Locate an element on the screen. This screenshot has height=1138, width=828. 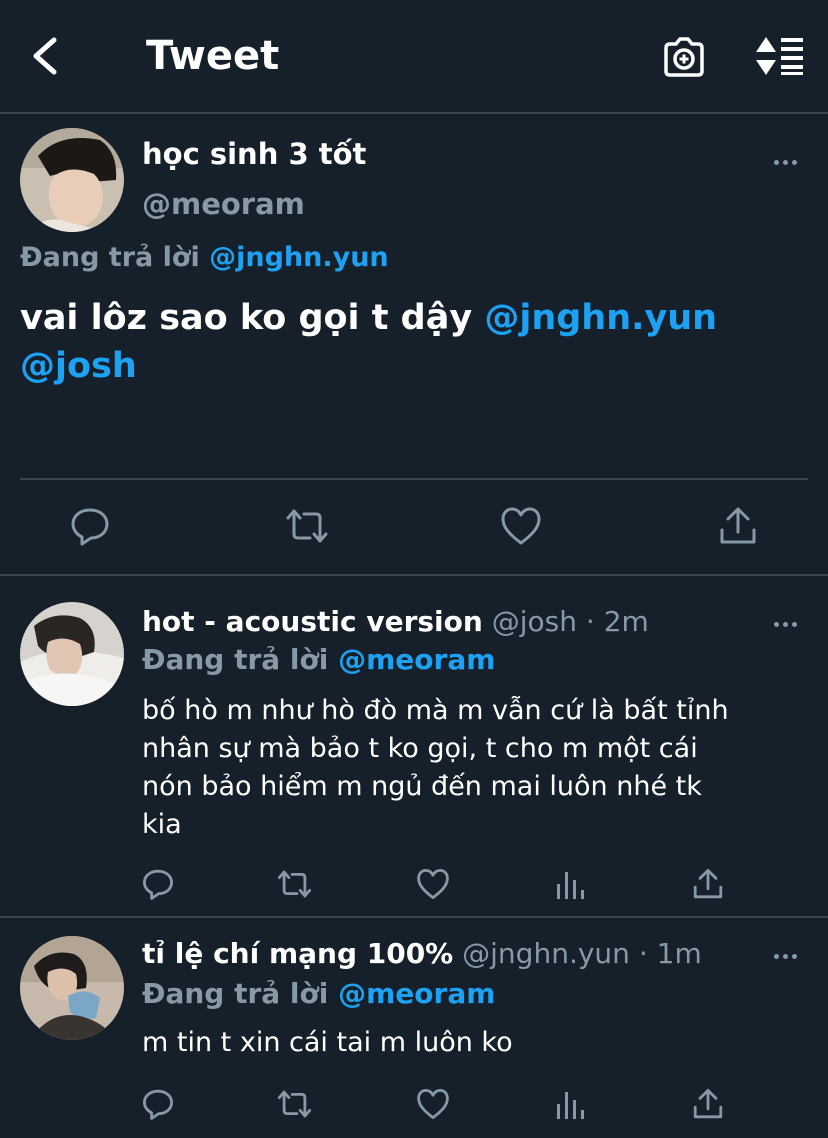
action-divider is located at coordinates (414, 479).